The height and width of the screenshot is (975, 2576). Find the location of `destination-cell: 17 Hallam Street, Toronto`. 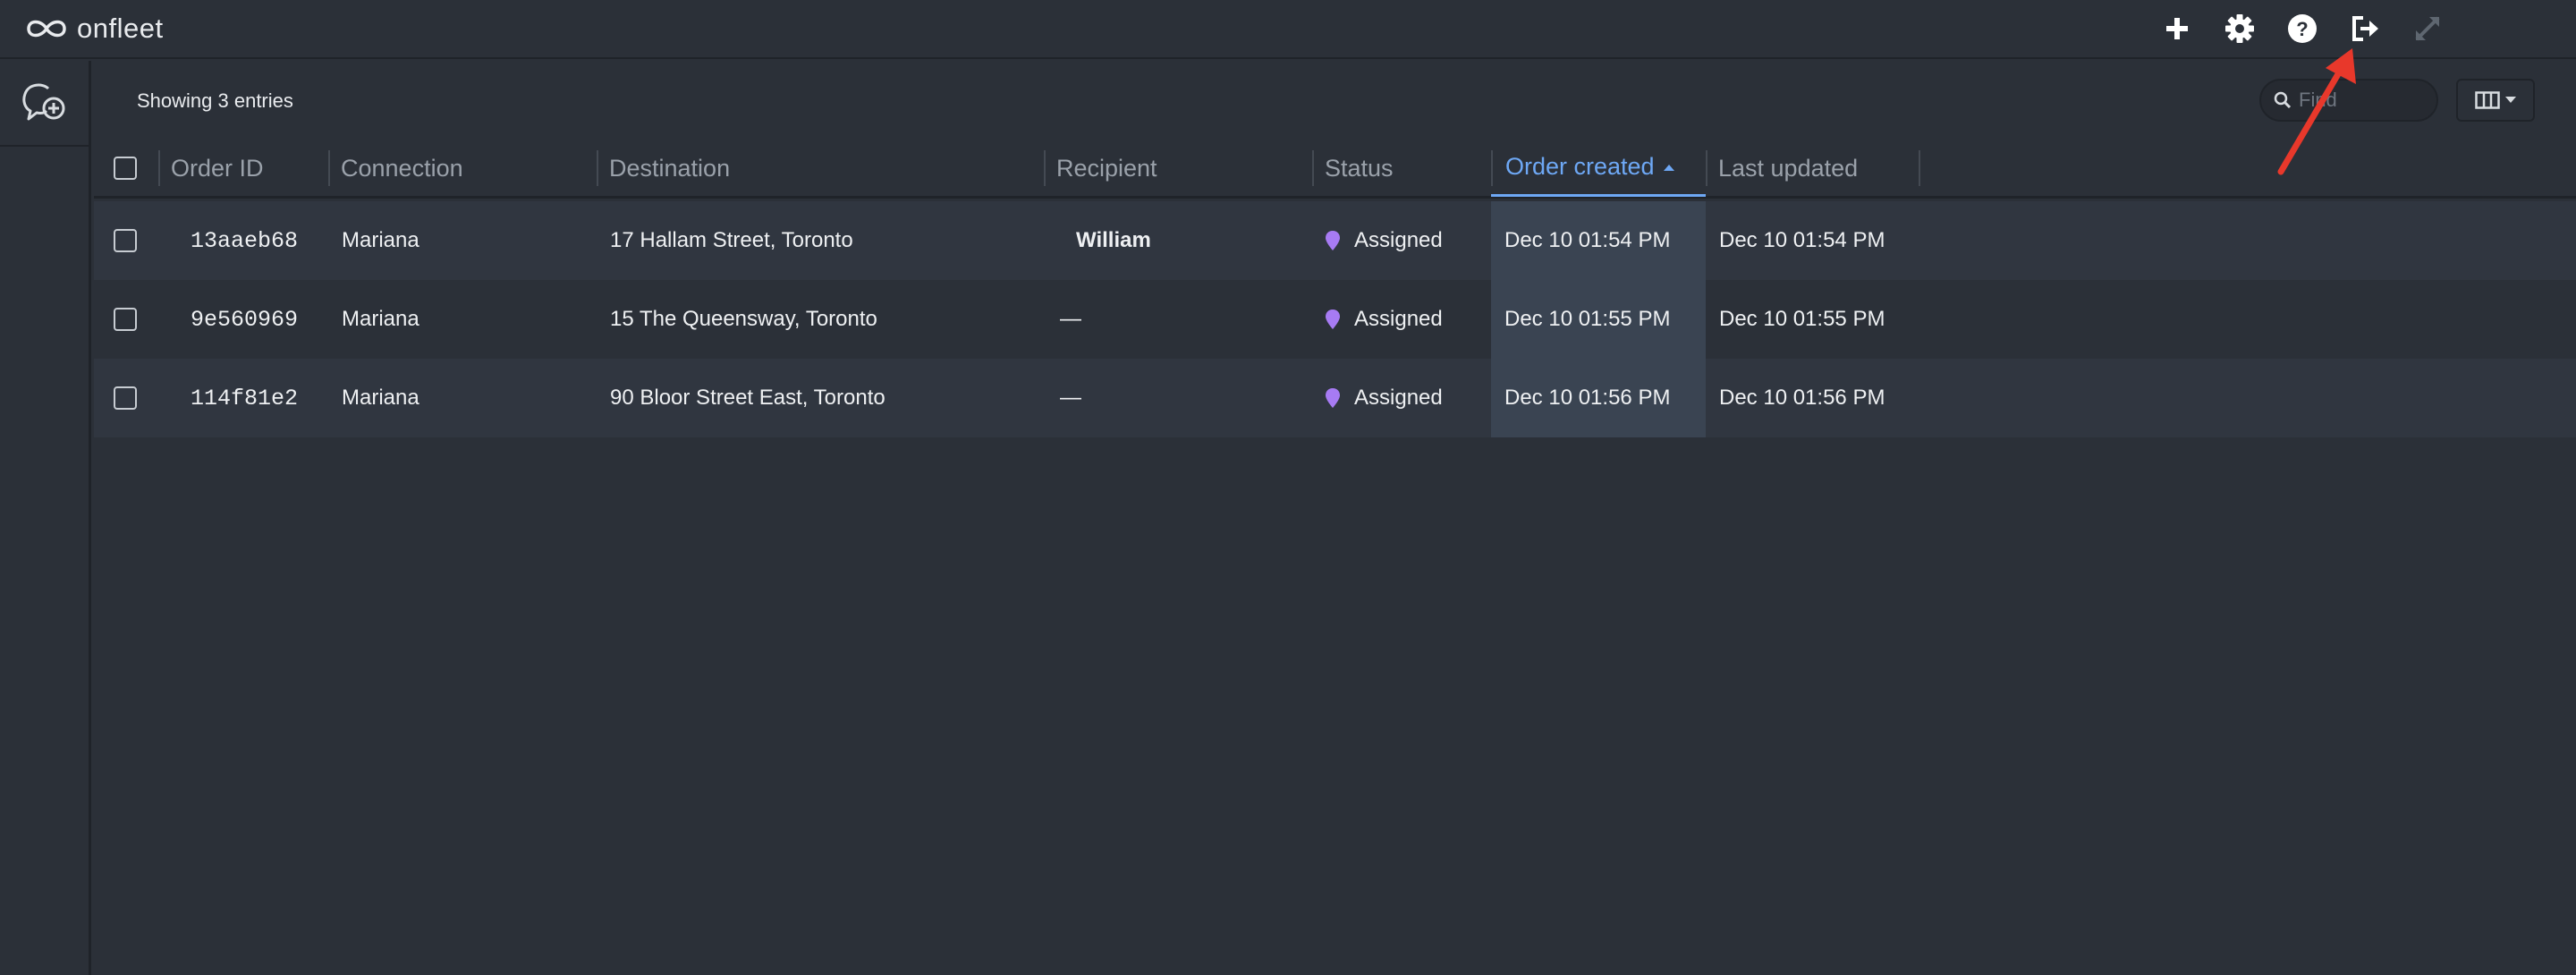

destination-cell: 17 Hallam Street, Toronto is located at coordinates (731, 240).